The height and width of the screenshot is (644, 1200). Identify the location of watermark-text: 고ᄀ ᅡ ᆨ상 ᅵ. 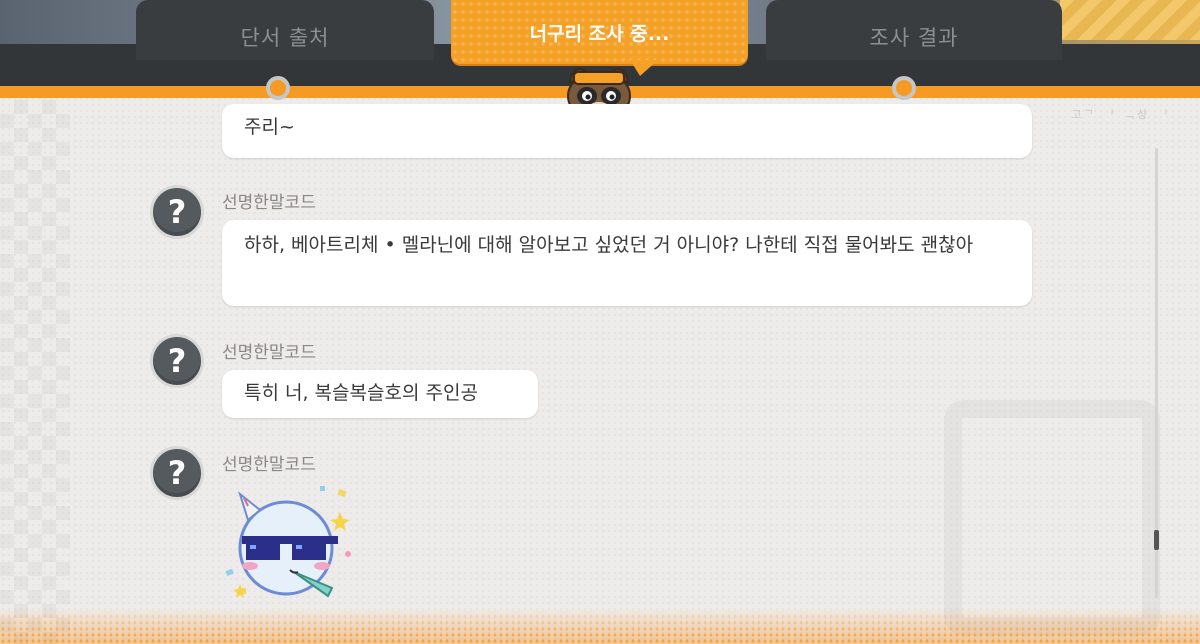
(1120, 114).